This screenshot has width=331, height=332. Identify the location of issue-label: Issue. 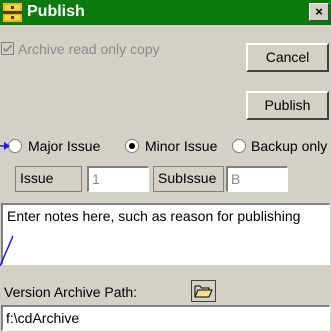
(48, 179).